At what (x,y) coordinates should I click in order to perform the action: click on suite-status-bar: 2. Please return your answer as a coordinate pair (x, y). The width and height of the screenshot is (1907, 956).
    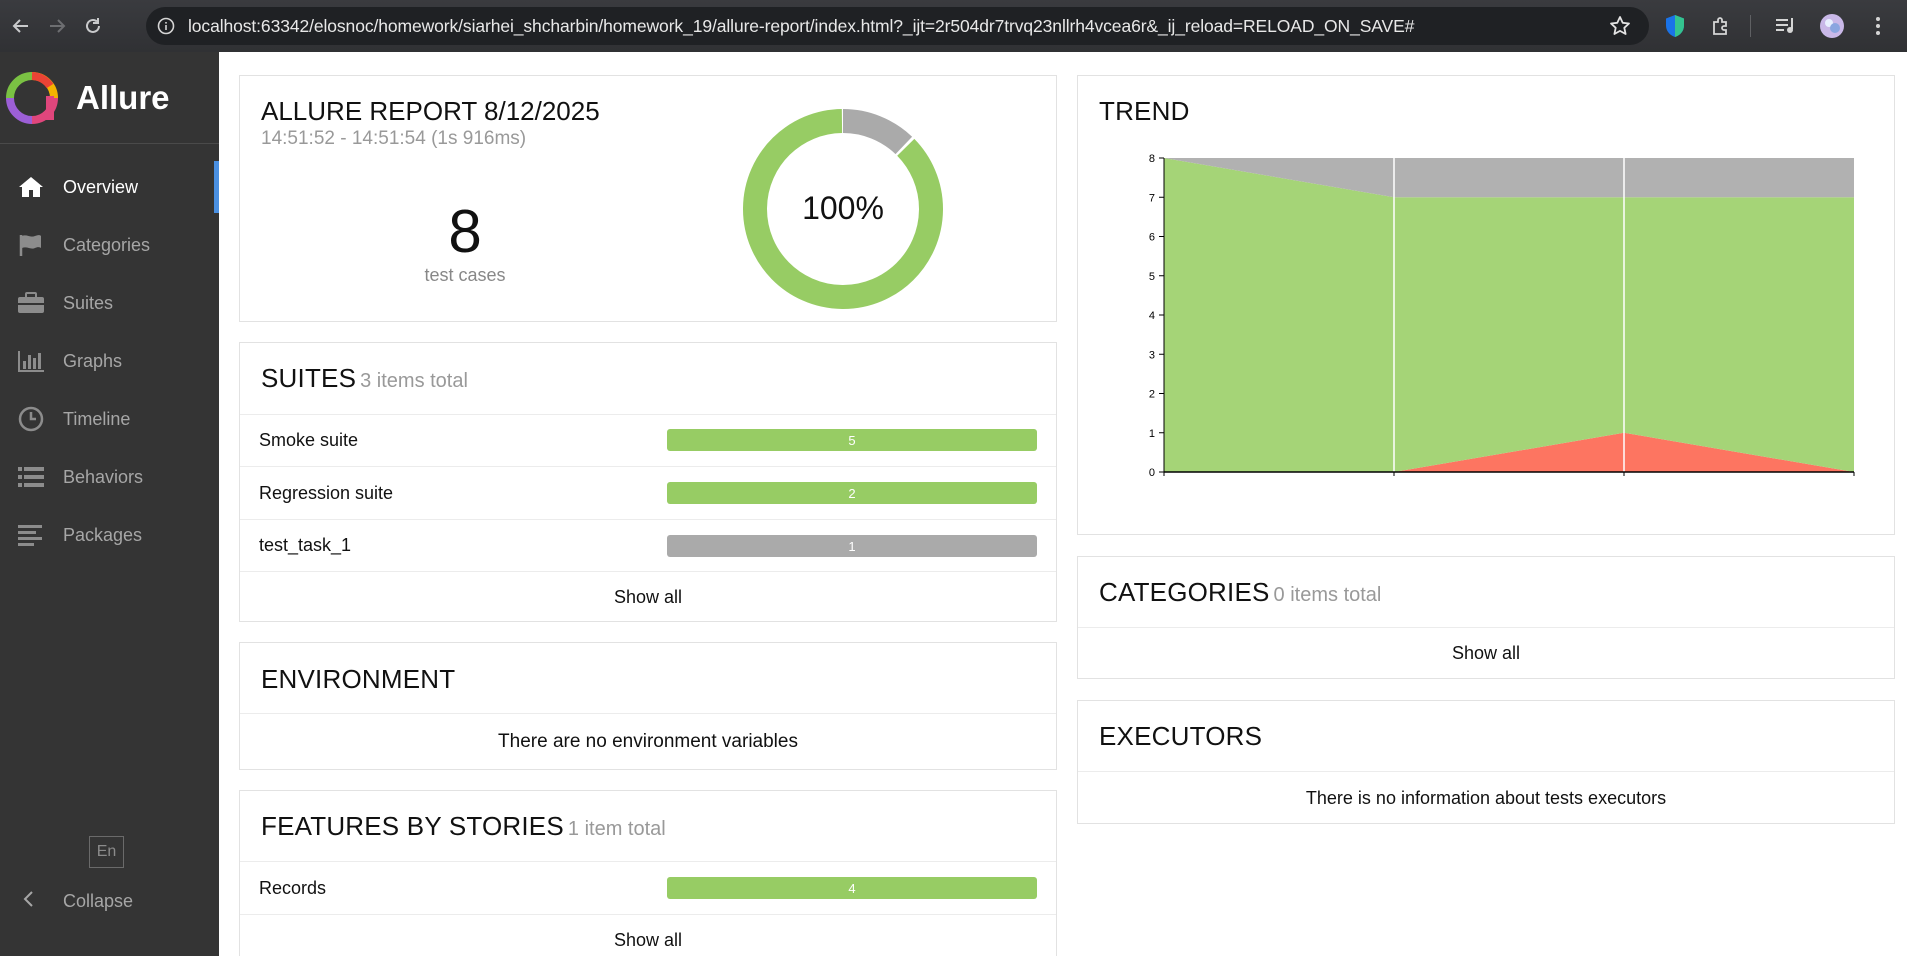
    Looking at the image, I should click on (852, 493).